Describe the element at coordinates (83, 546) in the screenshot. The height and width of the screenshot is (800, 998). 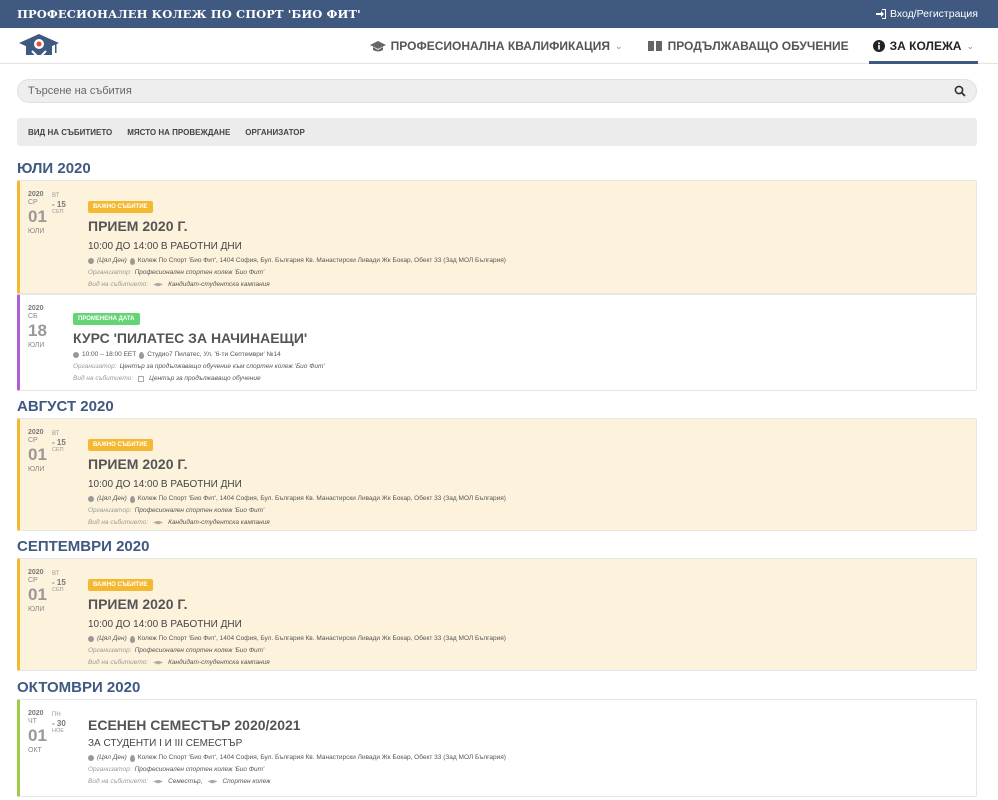
I see `month-heading: СЕПТЕМВРИ 2020` at that location.